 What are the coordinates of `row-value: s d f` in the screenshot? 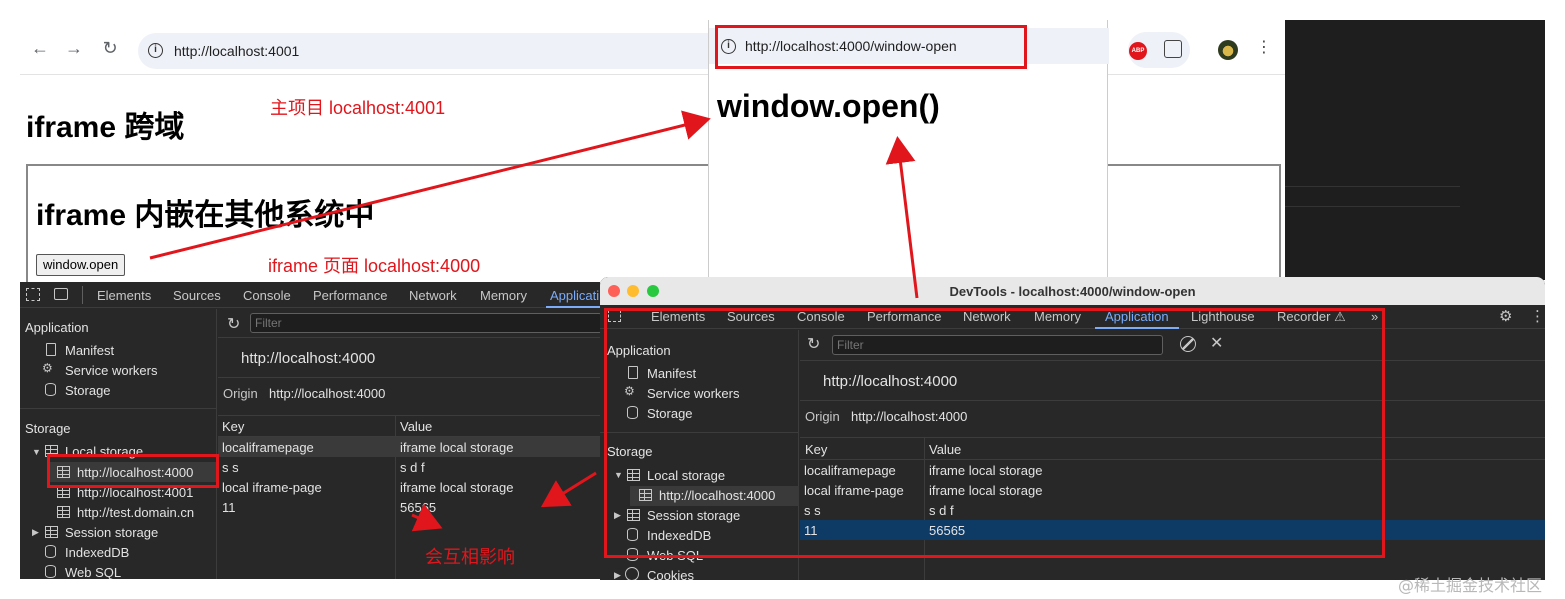 It's located at (412, 467).